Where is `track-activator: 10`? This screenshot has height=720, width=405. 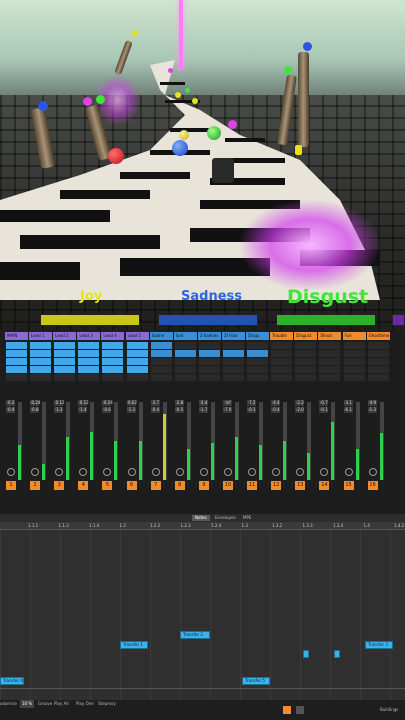 track-activator: 10 is located at coordinates (227, 485).